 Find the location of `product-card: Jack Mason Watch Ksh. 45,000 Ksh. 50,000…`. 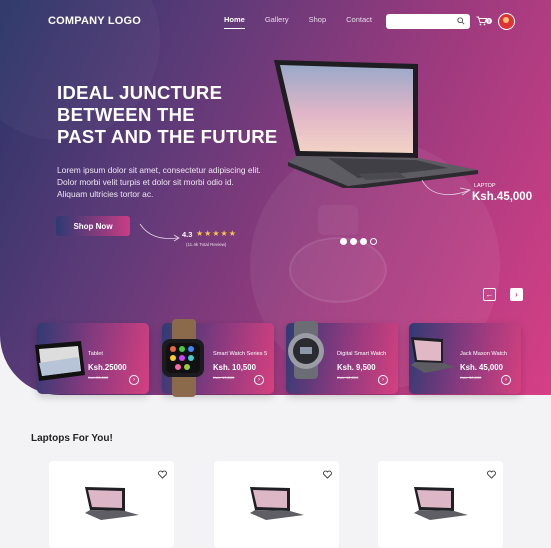

product-card: Jack Mason Watch Ksh. 45,000 Ksh. 50,000… is located at coordinates (465, 358).